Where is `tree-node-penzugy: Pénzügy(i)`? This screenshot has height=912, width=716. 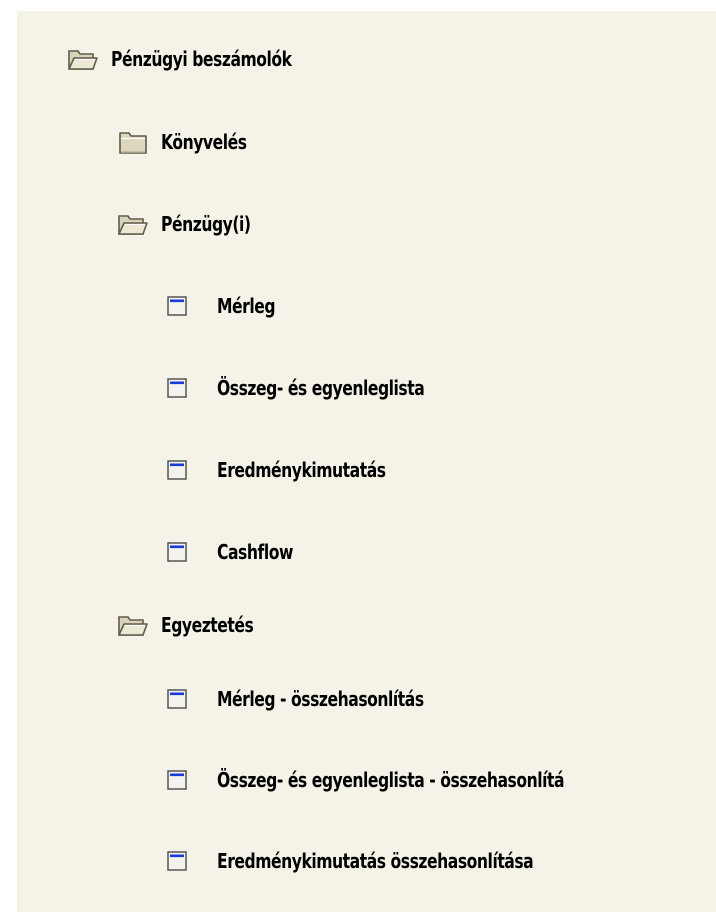 tree-node-penzugy: Pénzügy(i) is located at coordinates (196, 224).